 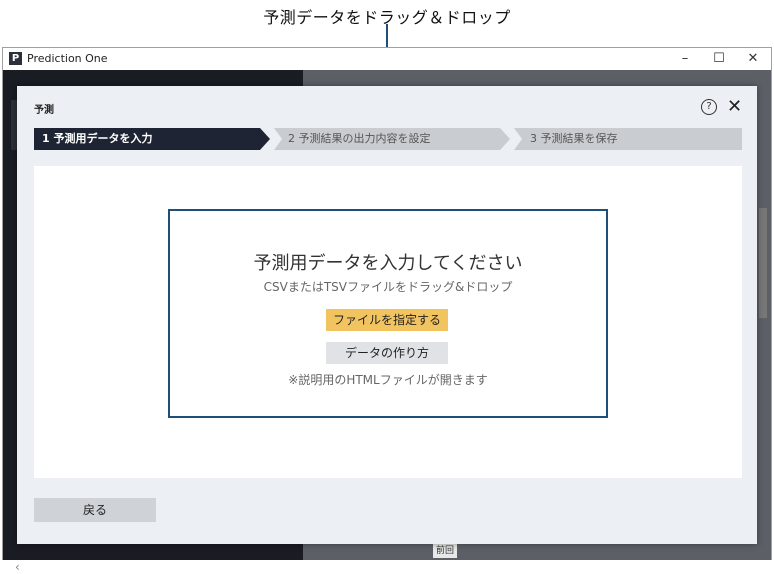 I want to click on background-prev-button: 前回, so click(x=445, y=551).